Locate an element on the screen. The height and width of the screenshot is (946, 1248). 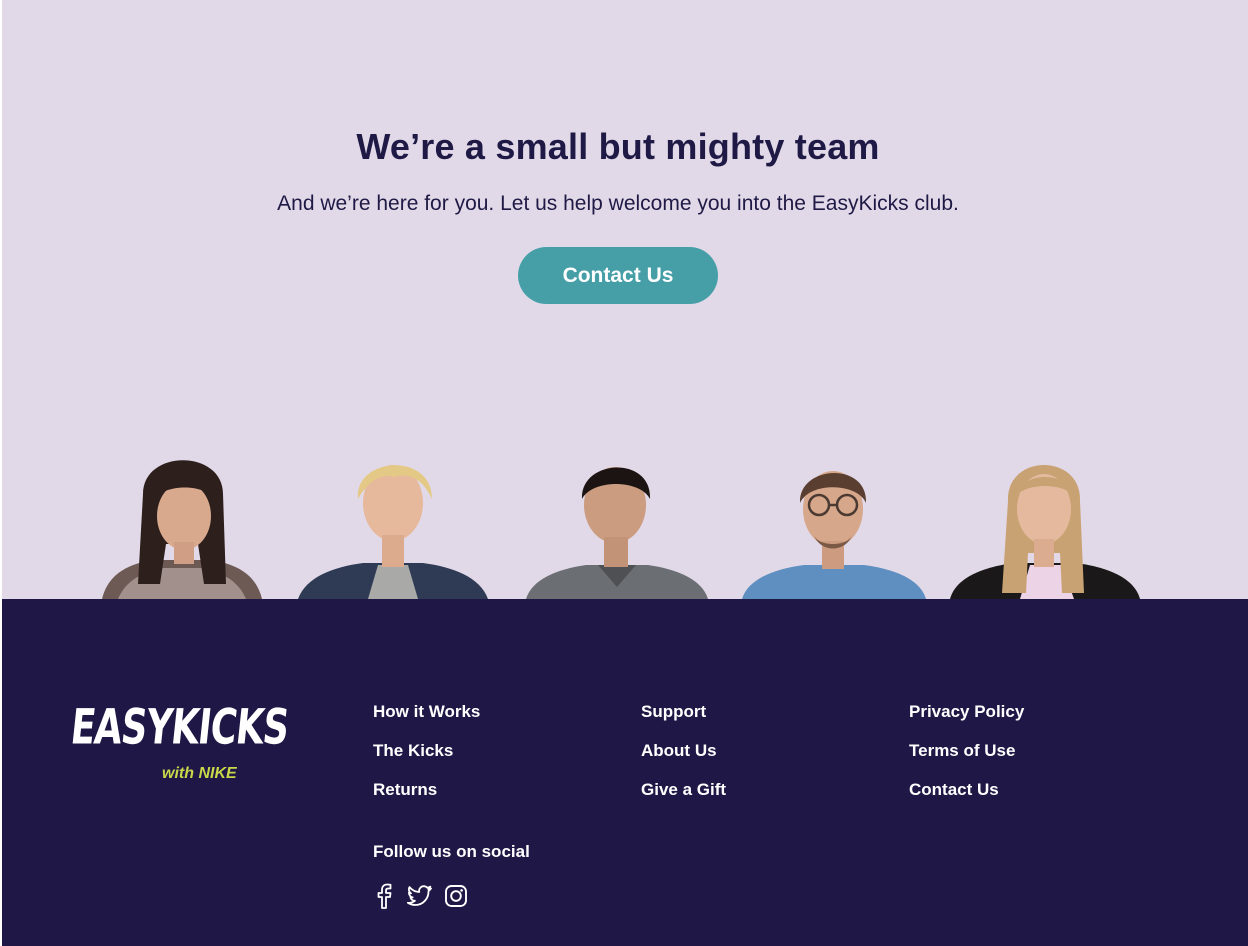
footer-link-give-a-gift: Give a Gift is located at coordinates (683, 797).